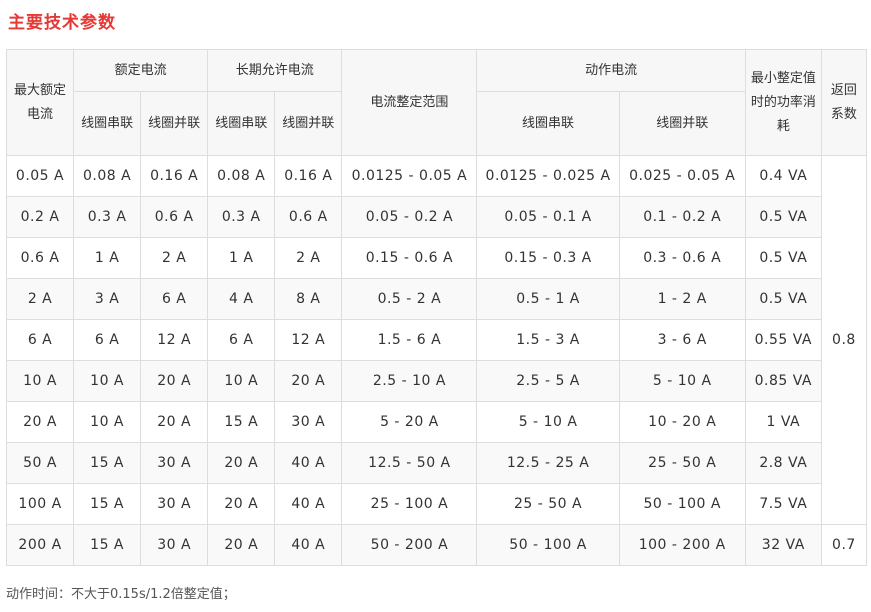 The width and height of the screenshot is (871, 612). What do you see at coordinates (409, 299) in the screenshot?
I see `table-cell: 0.5 - 2 A` at bounding box center [409, 299].